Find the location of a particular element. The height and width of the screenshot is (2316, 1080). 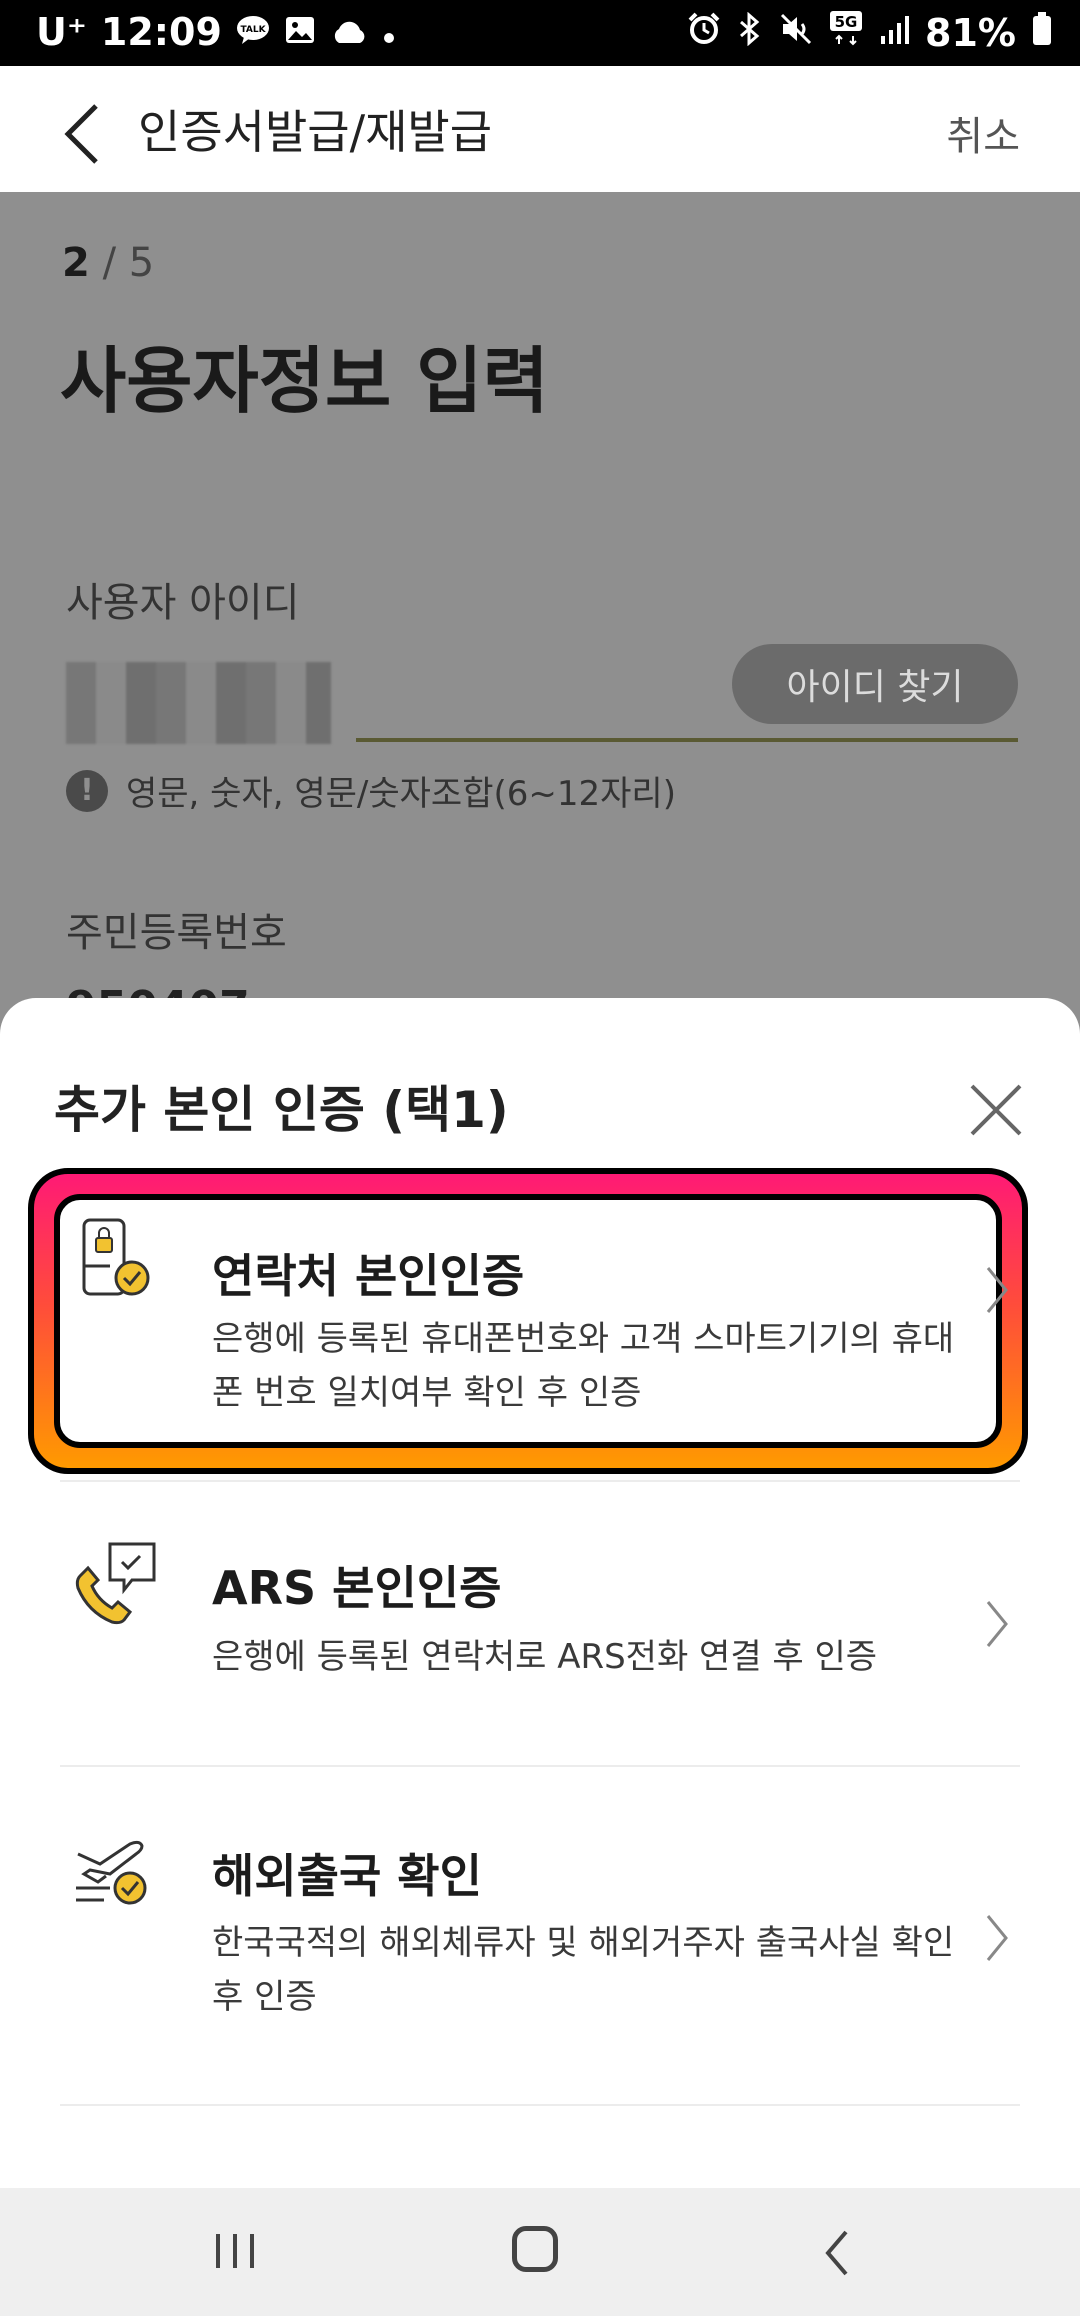

dot-icon is located at coordinates (389, 32).